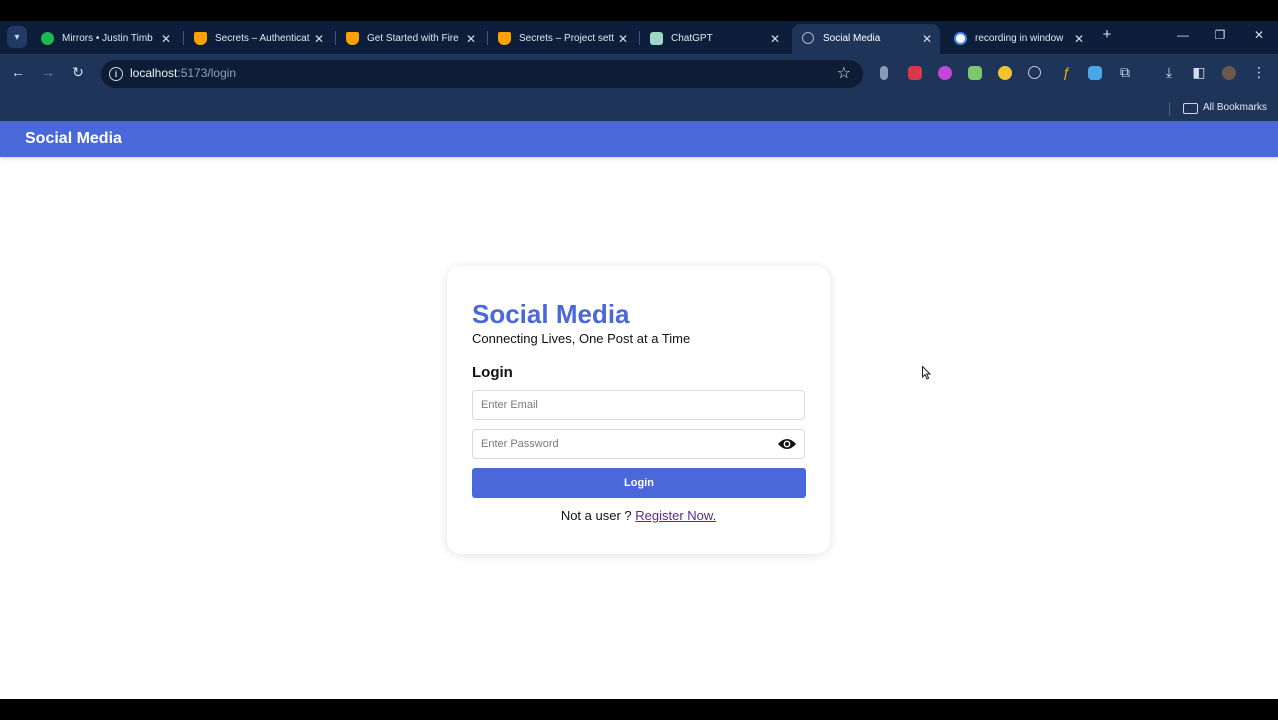  What do you see at coordinates (73, 139) in the screenshot?
I see `navbar-title: Social Media` at bounding box center [73, 139].